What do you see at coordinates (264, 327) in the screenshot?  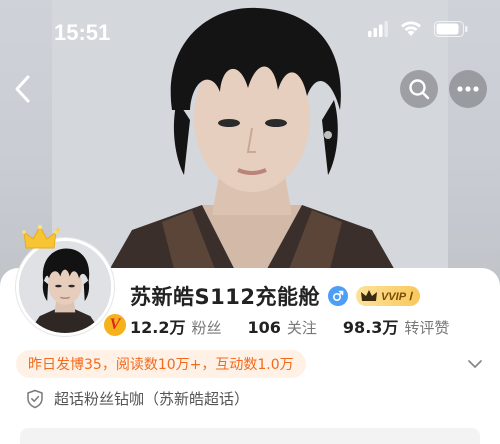 I see `stat-value: 106` at bounding box center [264, 327].